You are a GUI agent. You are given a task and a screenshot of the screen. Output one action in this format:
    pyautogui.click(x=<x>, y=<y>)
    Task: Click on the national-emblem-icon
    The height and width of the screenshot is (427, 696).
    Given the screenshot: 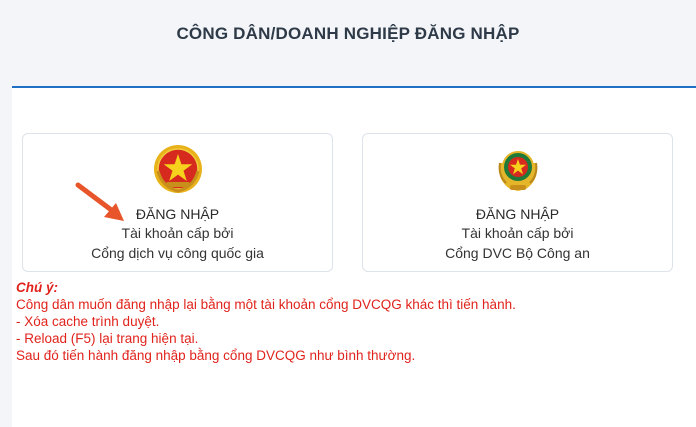 What is the action you would take?
    pyautogui.click(x=177, y=169)
    